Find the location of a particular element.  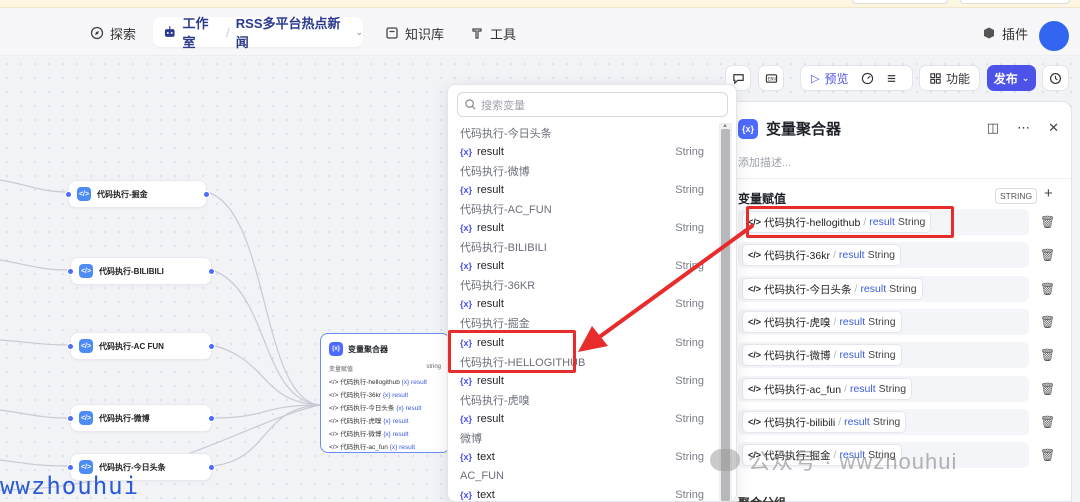

avatar is located at coordinates (1054, 36).